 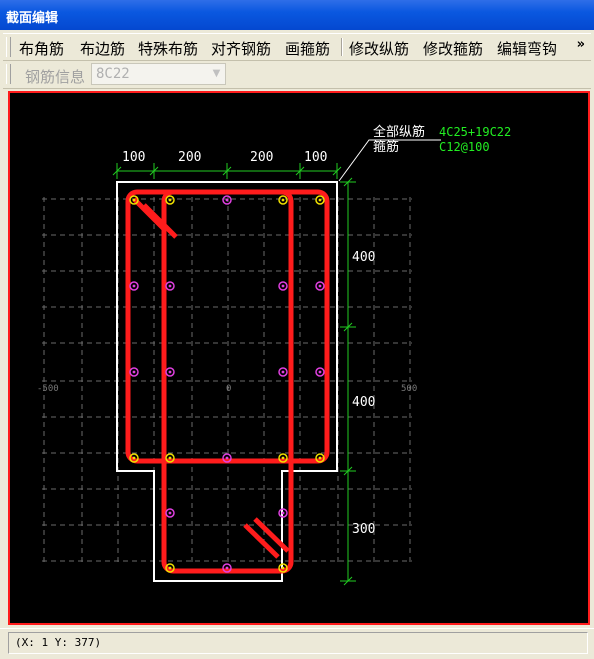 I want to click on status-panel: (X: 1 Y: 377), so click(x=298, y=643).